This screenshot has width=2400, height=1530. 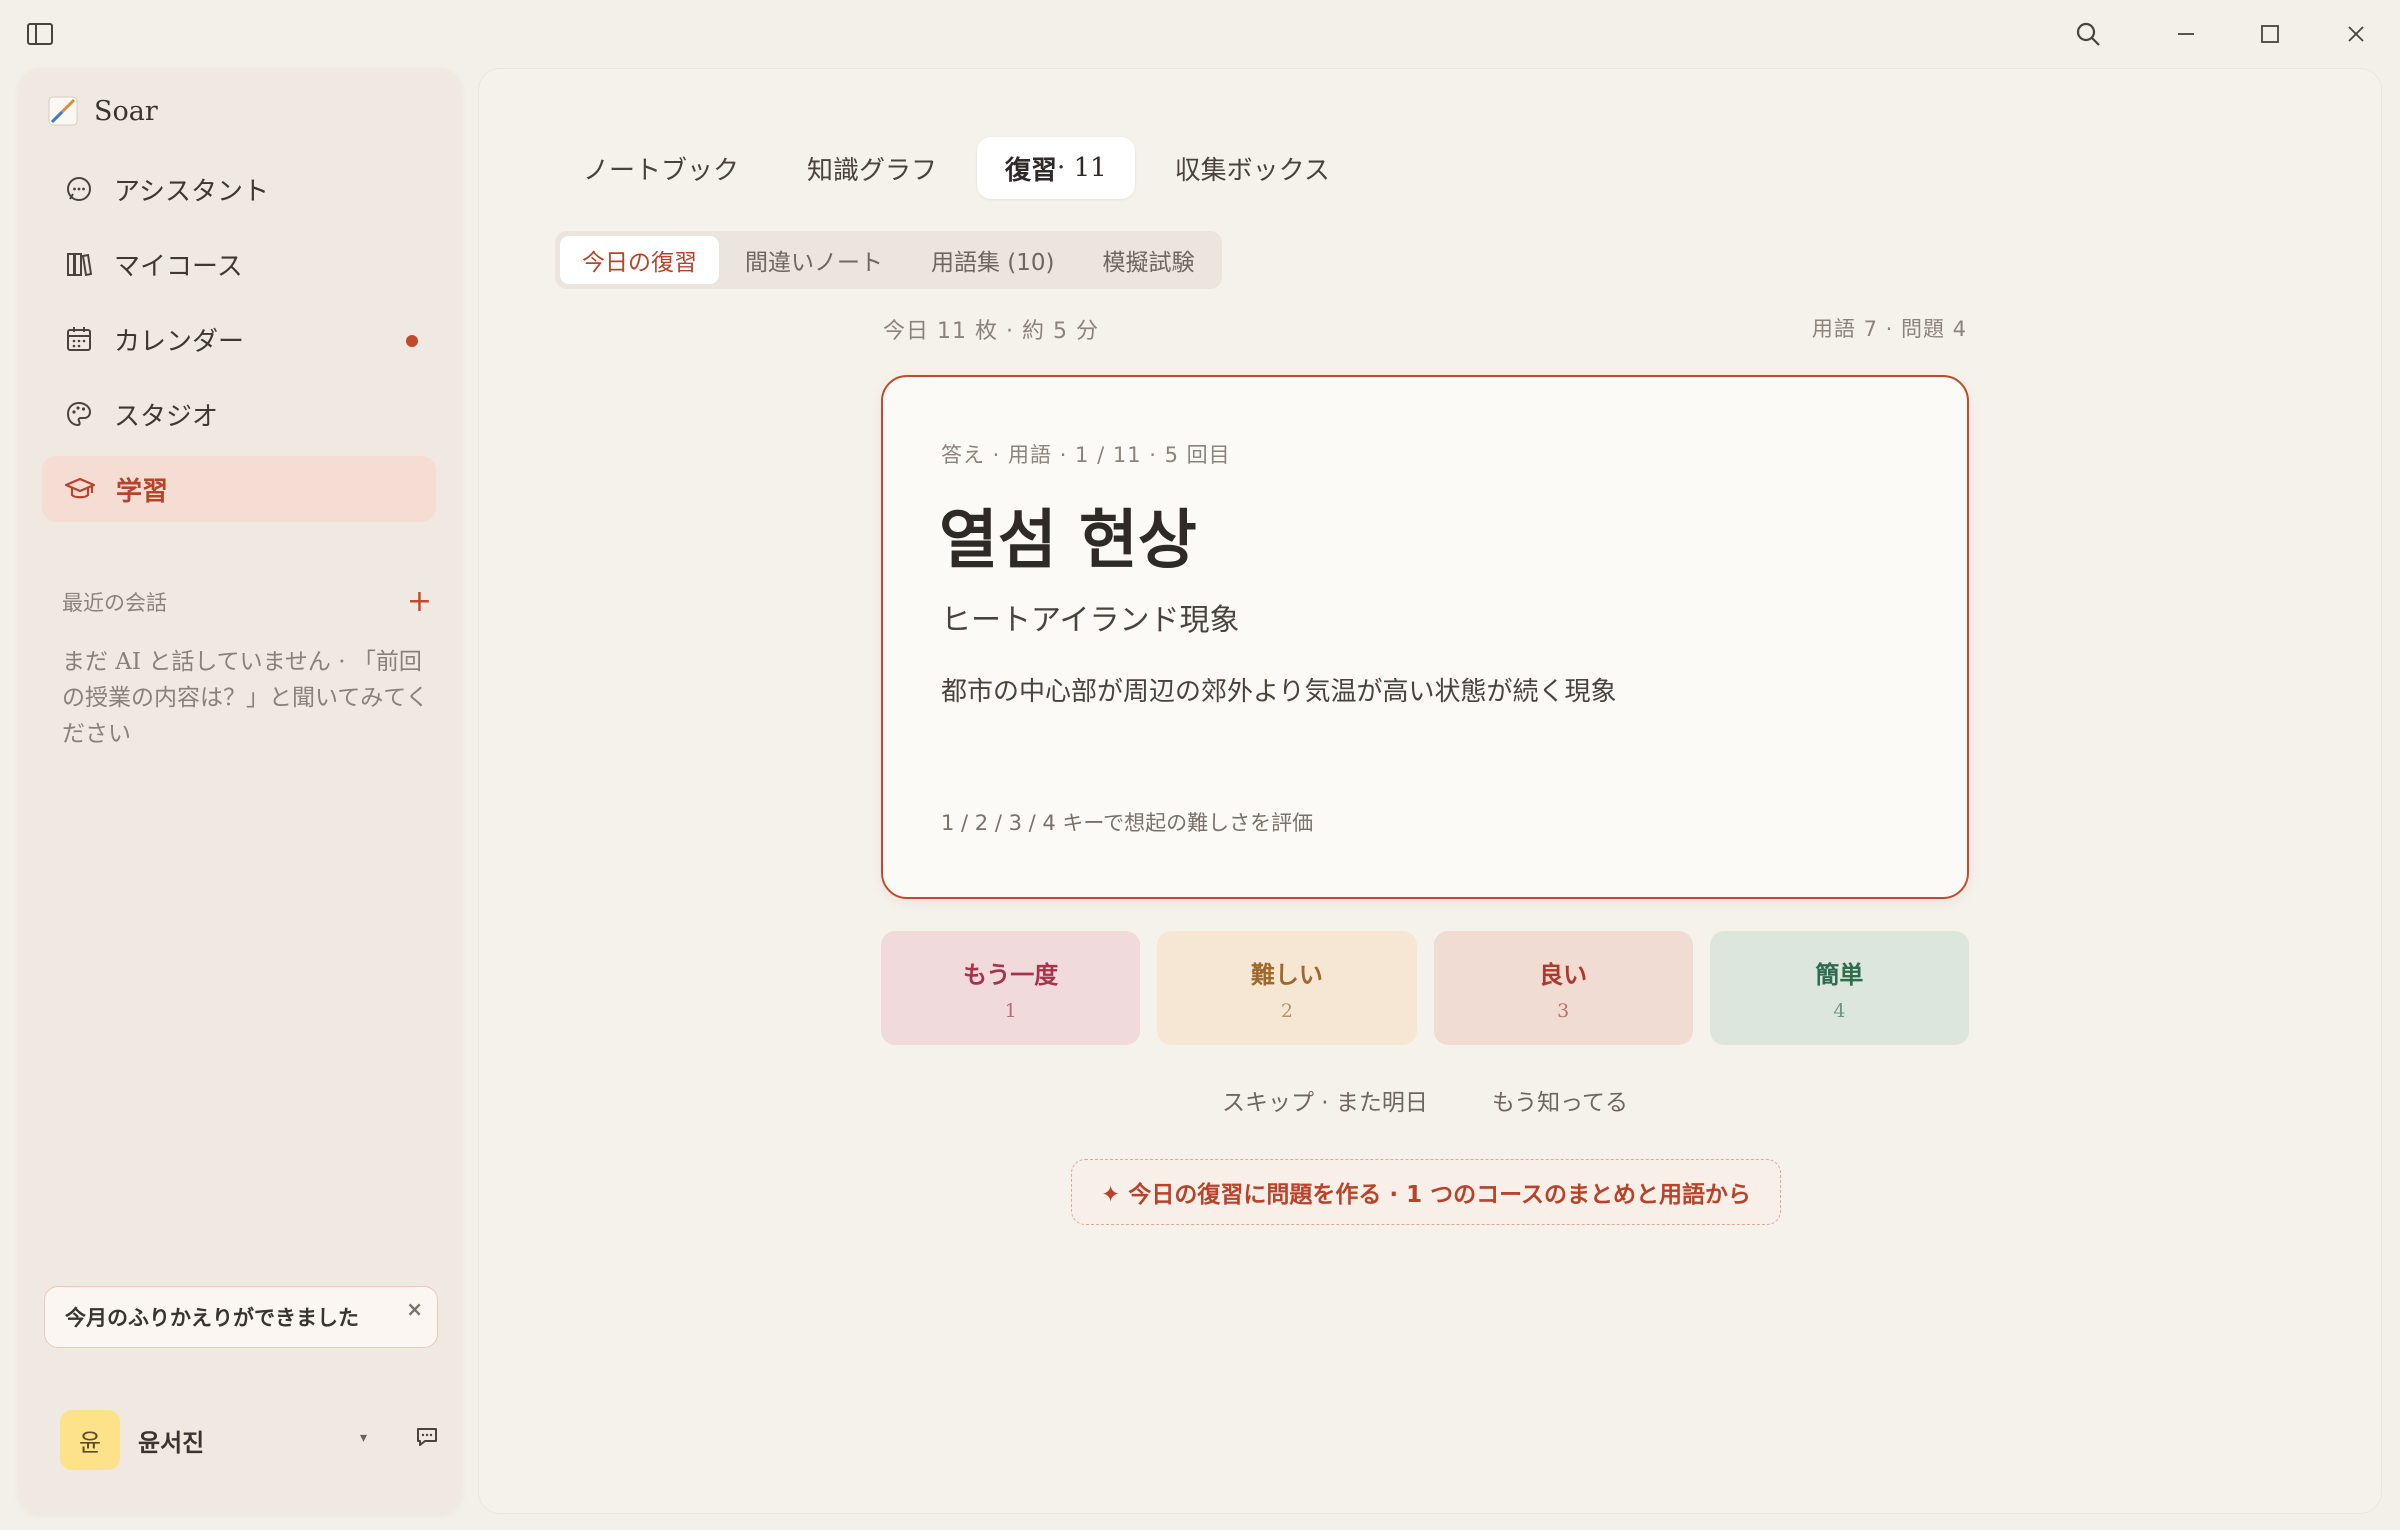 What do you see at coordinates (79, 189) in the screenshot?
I see `chat-bubble-icon` at bounding box center [79, 189].